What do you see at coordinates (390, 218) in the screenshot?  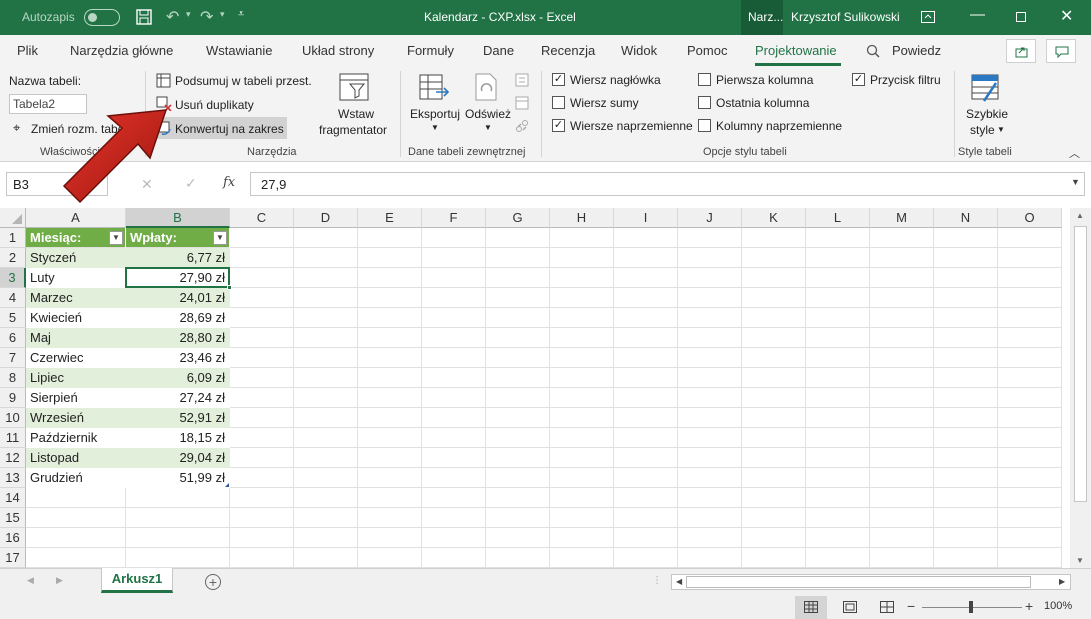 I see `column-header: E` at bounding box center [390, 218].